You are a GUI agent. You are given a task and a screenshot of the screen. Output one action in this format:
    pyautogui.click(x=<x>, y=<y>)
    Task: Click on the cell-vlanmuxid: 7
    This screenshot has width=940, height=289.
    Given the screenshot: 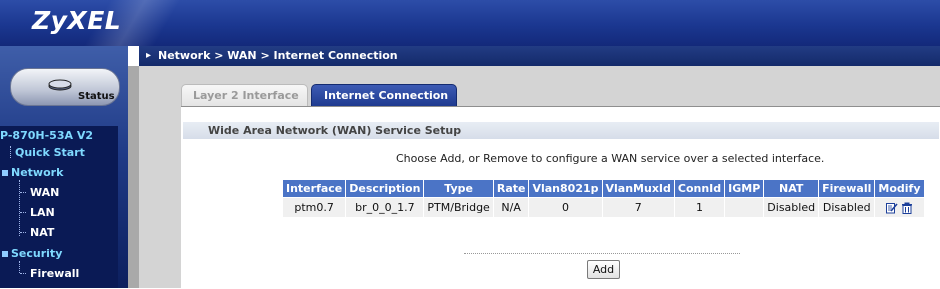 What is the action you would take?
    pyautogui.click(x=638, y=207)
    